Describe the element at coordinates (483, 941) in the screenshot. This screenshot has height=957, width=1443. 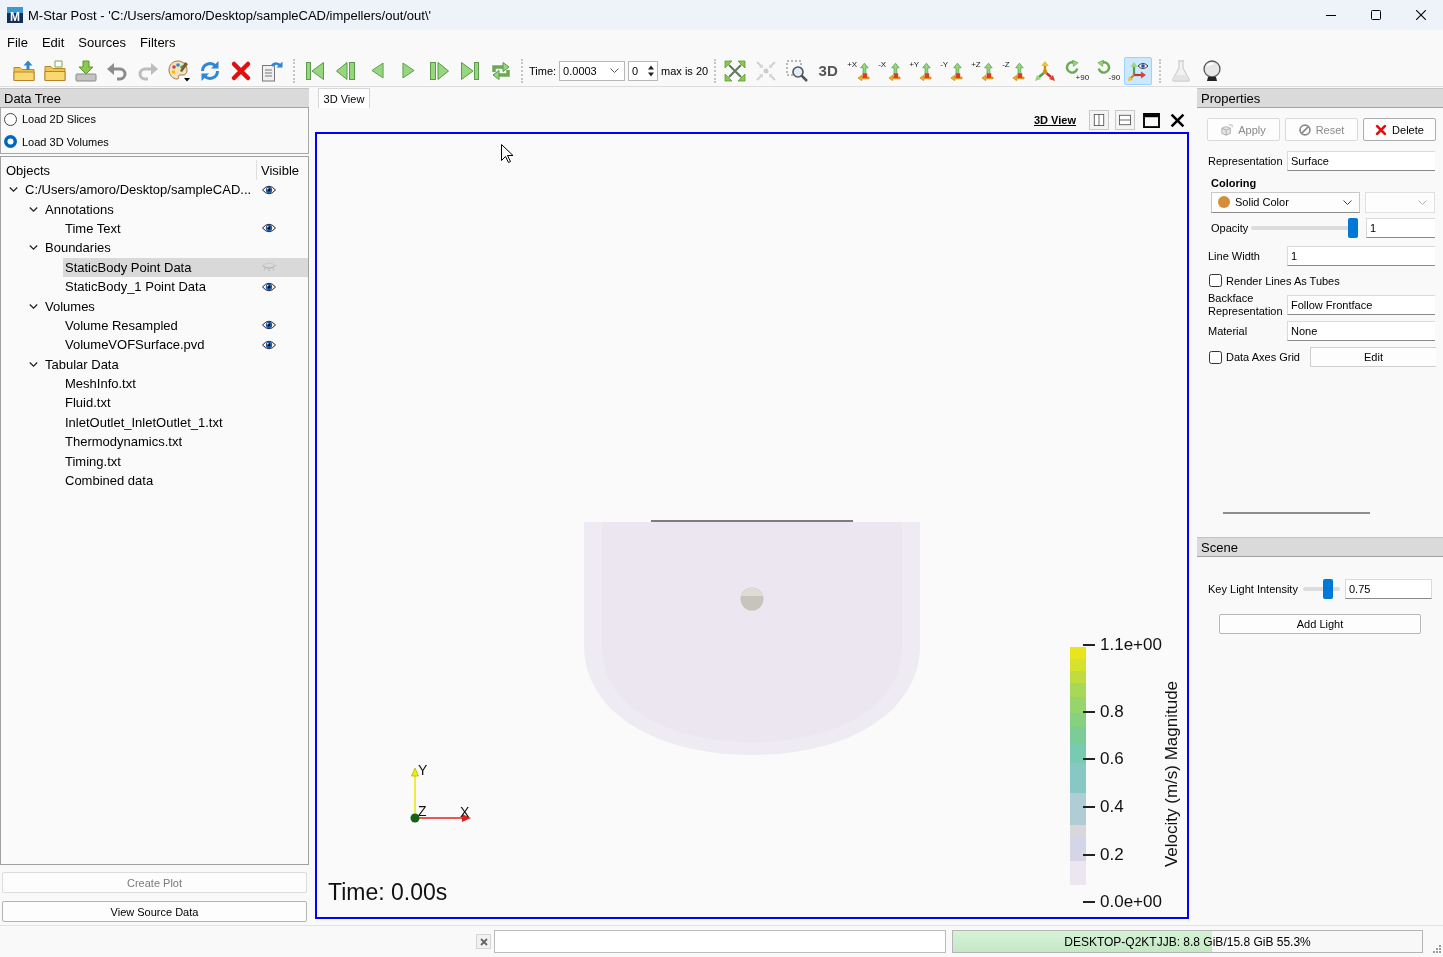
I see `cancel-button` at that location.